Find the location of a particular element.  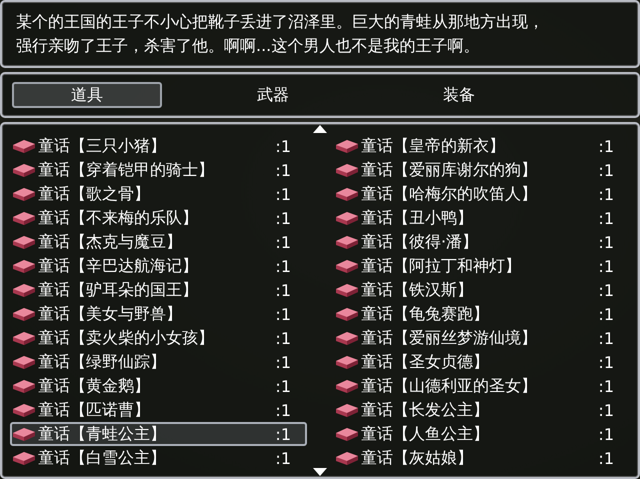

item-name: 童话【爱丽库谢尔的狗】 is located at coordinates (449, 170).